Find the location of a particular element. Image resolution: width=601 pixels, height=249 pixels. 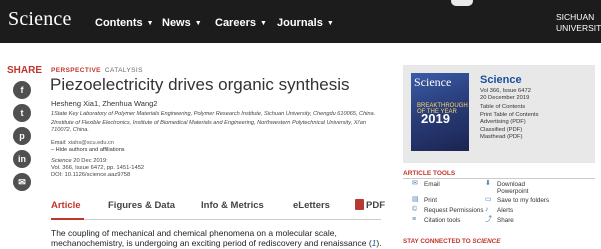

printer-icon: ▤ is located at coordinates (415, 199).